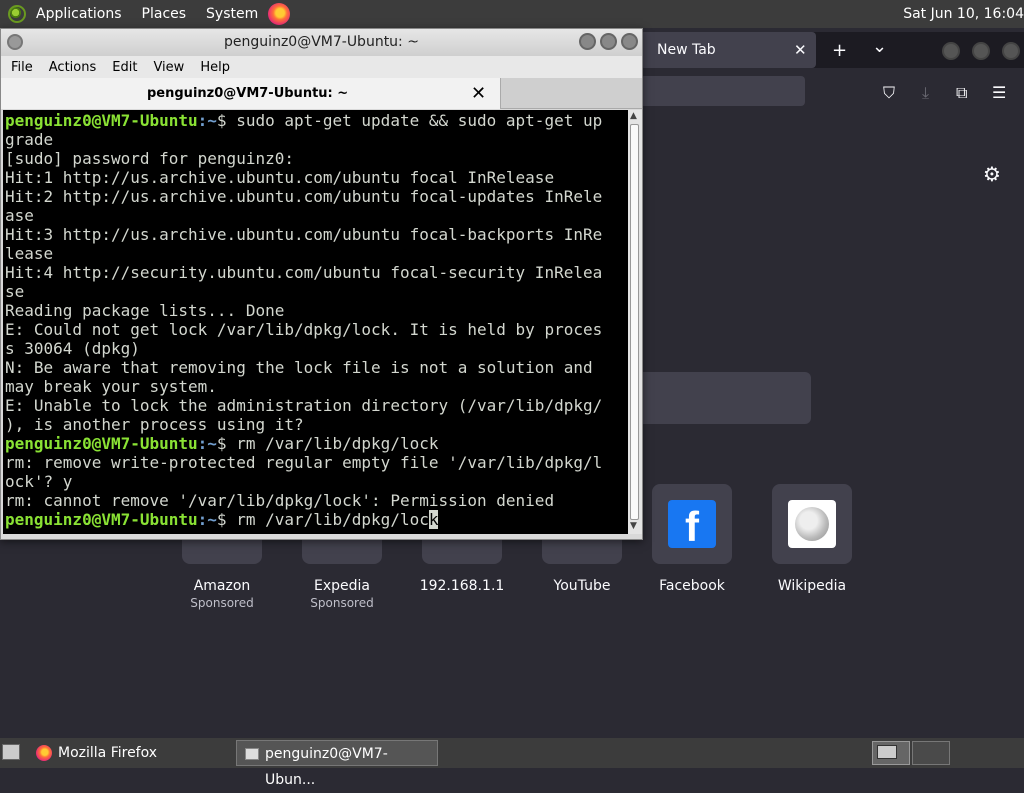 The height and width of the screenshot is (793, 1024). I want to click on terminal-line: se, so click(15, 291).